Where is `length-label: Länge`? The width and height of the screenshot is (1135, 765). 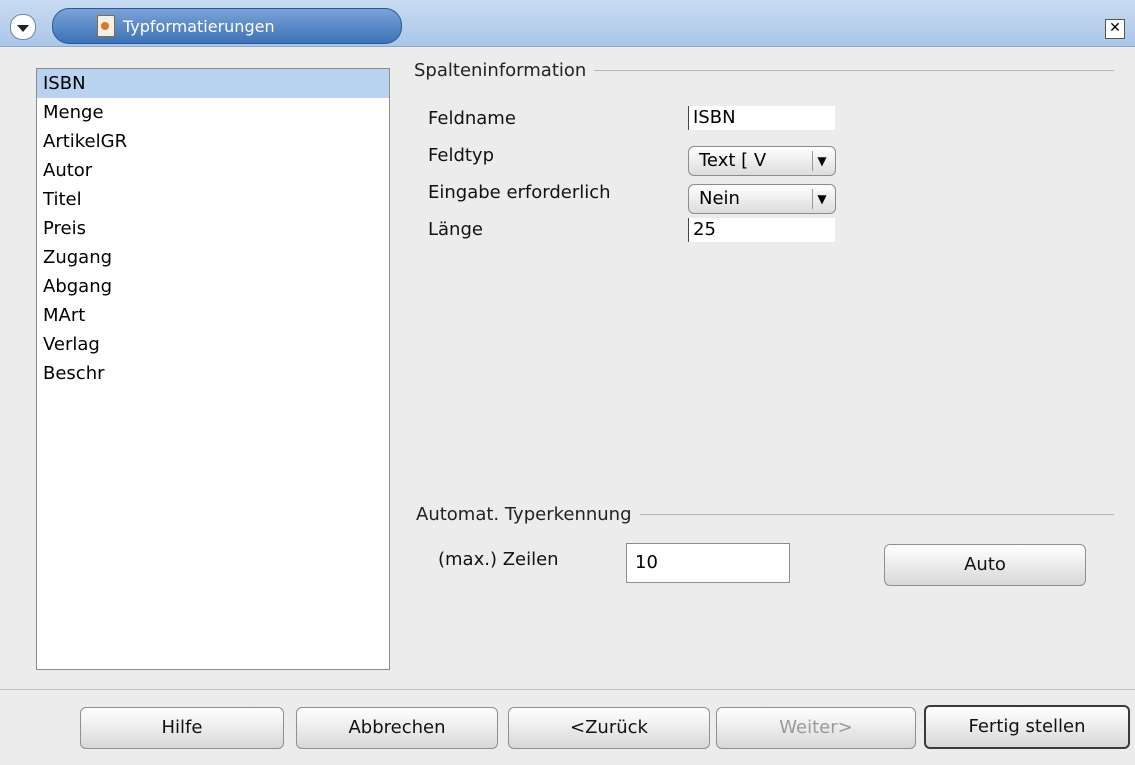
length-label: Länge is located at coordinates (455, 229).